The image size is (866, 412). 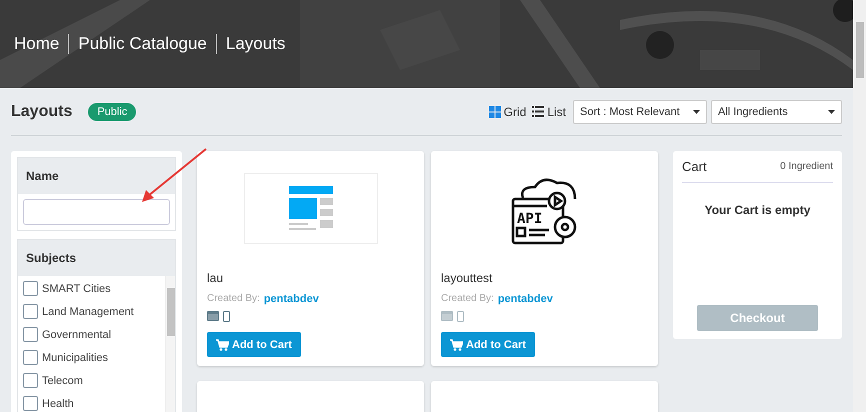 I want to click on filter-title: Subjects, so click(x=51, y=258).